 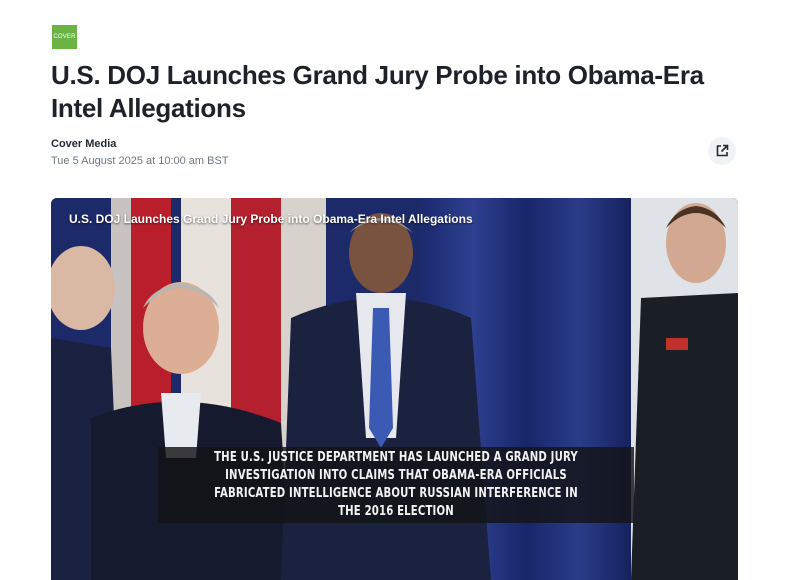 What do you see at coordinates (140, 161) in the screenshot?
I see `article-date: Tue 5 August 2025 at 10:00 am BST` at bounding box center [140, 161].